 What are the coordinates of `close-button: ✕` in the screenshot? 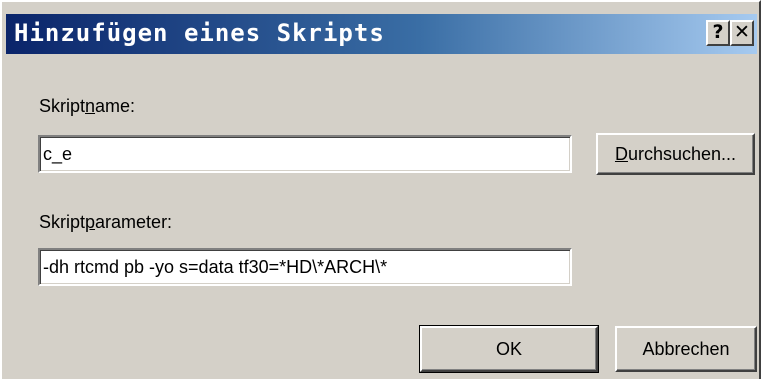 It's located at (742, 33).